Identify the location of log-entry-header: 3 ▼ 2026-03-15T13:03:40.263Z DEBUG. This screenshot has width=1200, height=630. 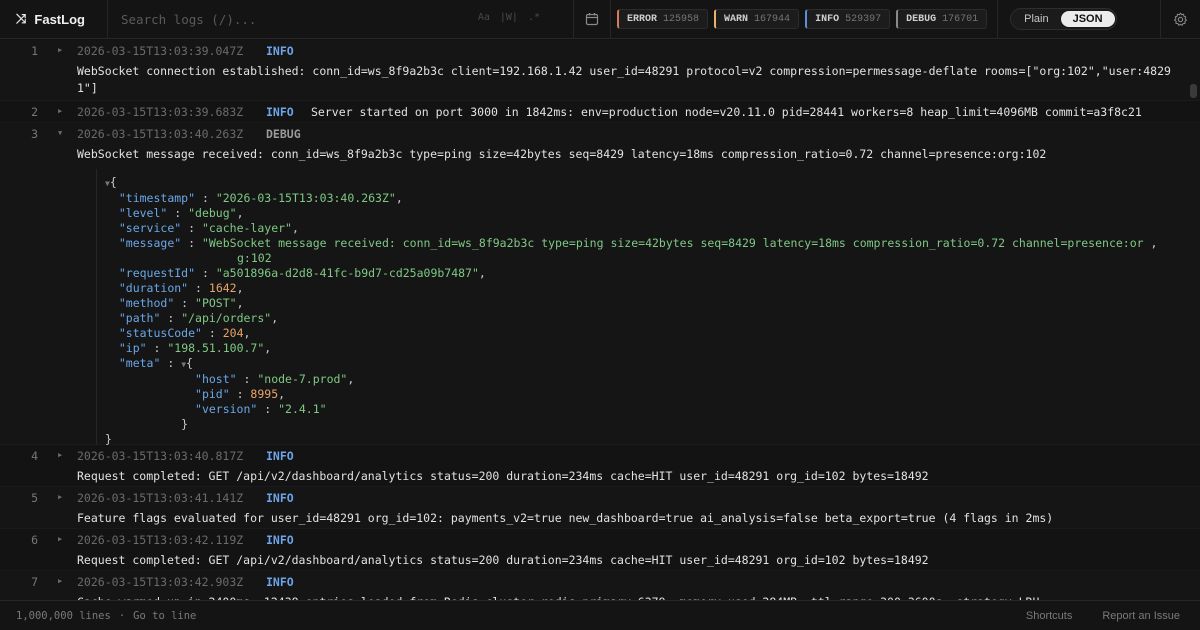
(600, 133).